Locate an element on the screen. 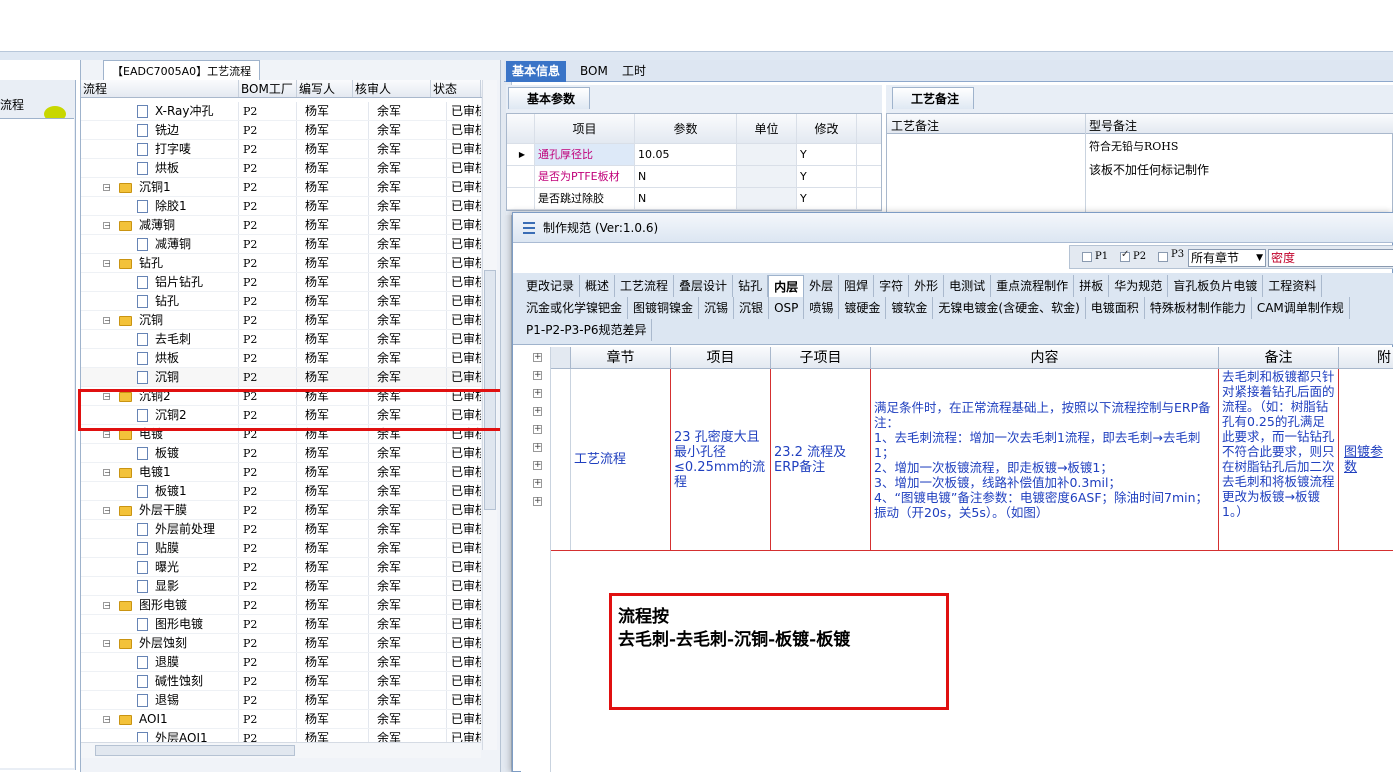 This screenshot has width=1393, height=772. table-row: − 图形电镀 P2杨军余军已审核 is located at coordinates (281, 605).